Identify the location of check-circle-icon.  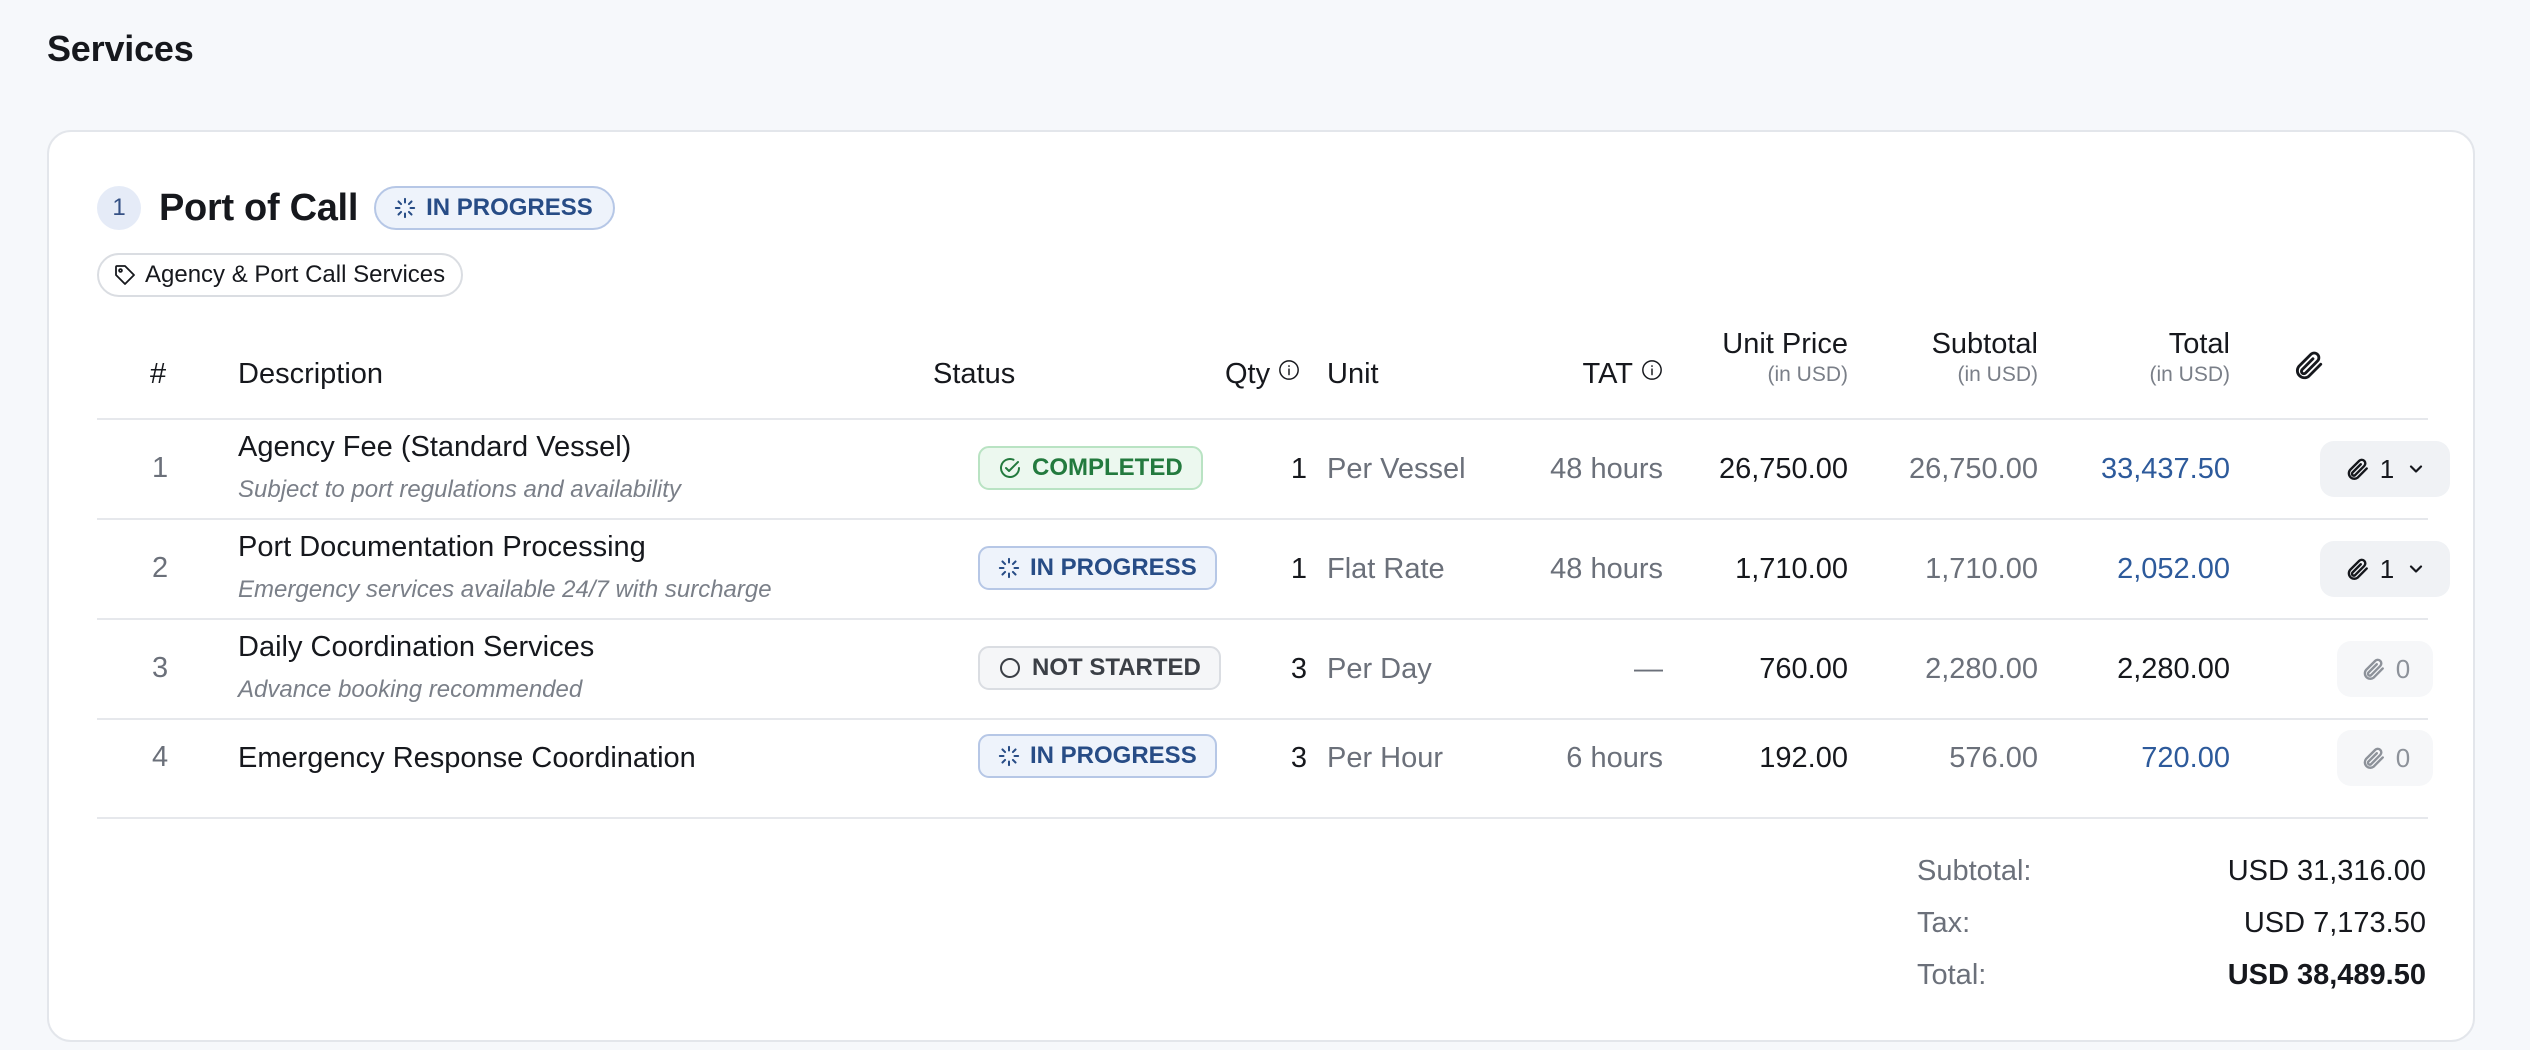
(1010, 468).